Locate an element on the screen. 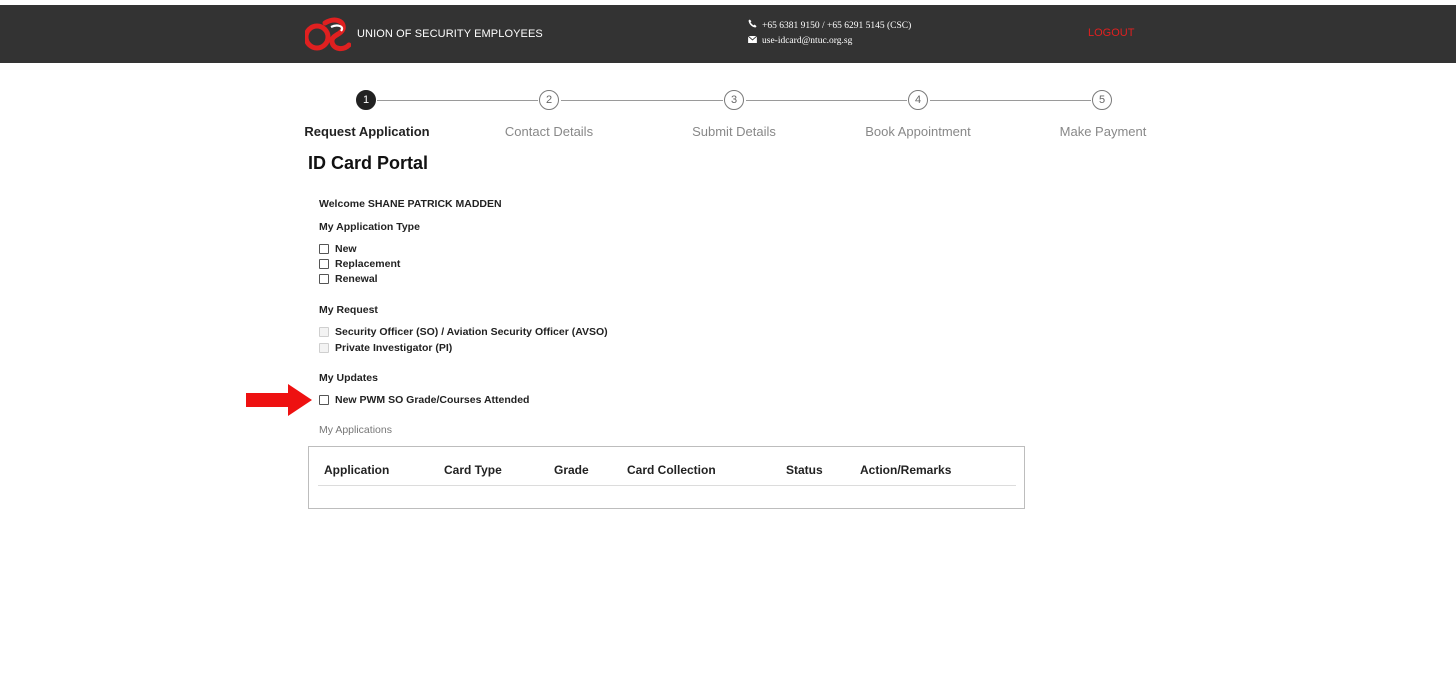 This screenshot has width=1456, height=687. option-label: Replacement is located at coordinates (368, 264).